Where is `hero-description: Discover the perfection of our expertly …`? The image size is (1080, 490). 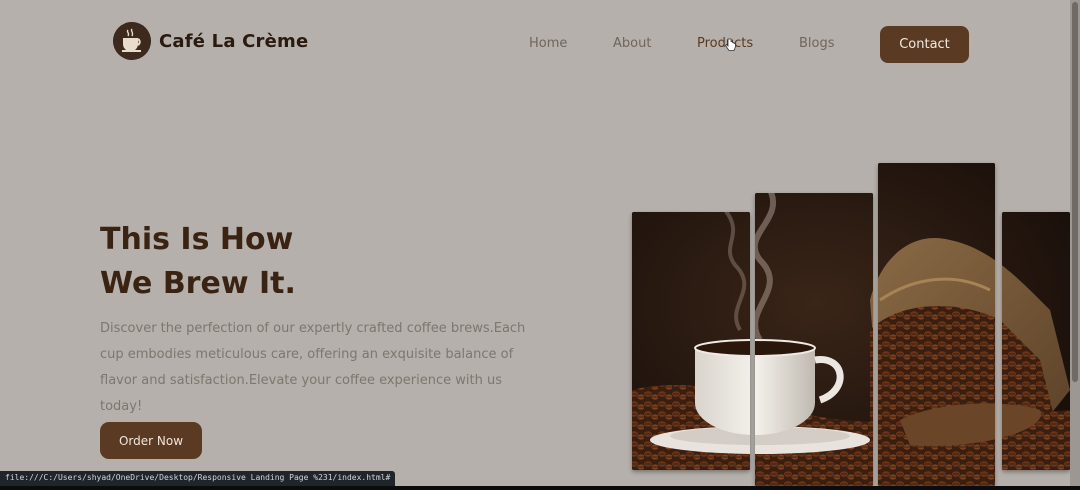 hero-description: Discover the perfection of our expertly … is located at coordinates (313, 367).